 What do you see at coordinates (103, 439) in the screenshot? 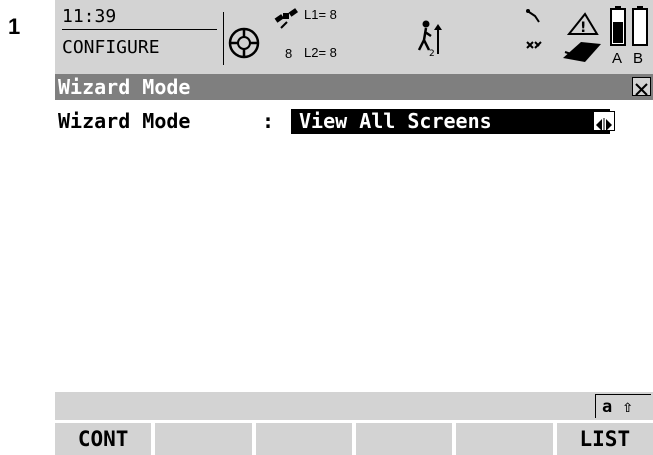
I see `cont-button: CONT` at bounding box center [103, 439].